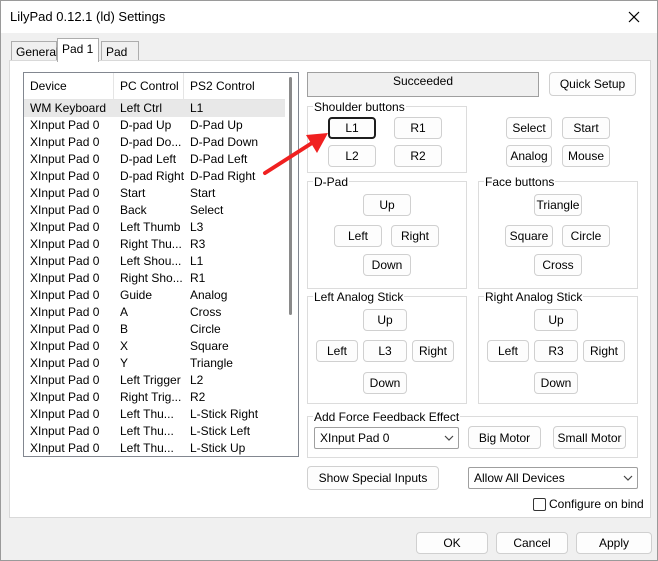  Describe the element at coordinates (223, 176) in the screenshot. I see `ps2-control-cell: D-Pad Right` at that location.